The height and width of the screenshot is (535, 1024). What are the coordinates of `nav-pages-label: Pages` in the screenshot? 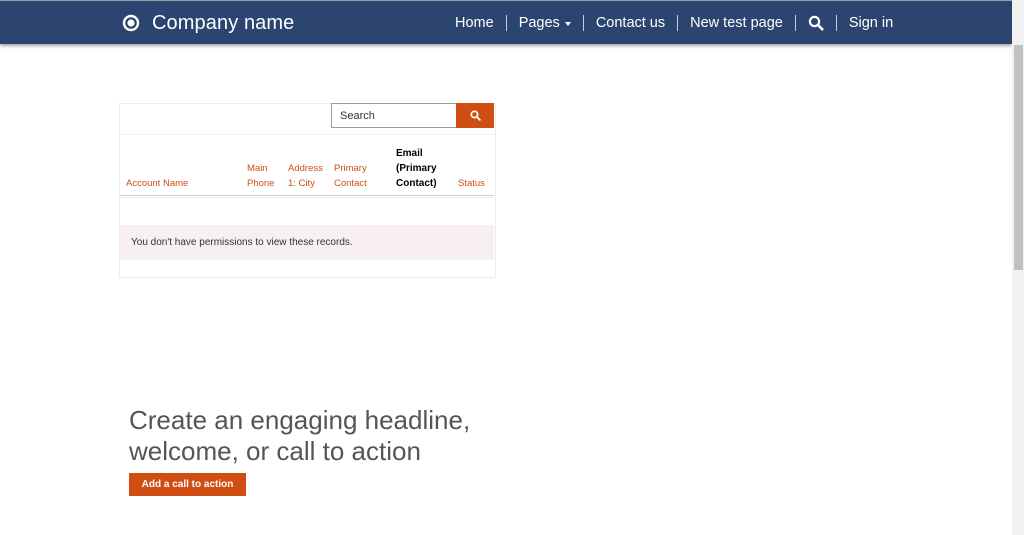 It's located at (539, 22).